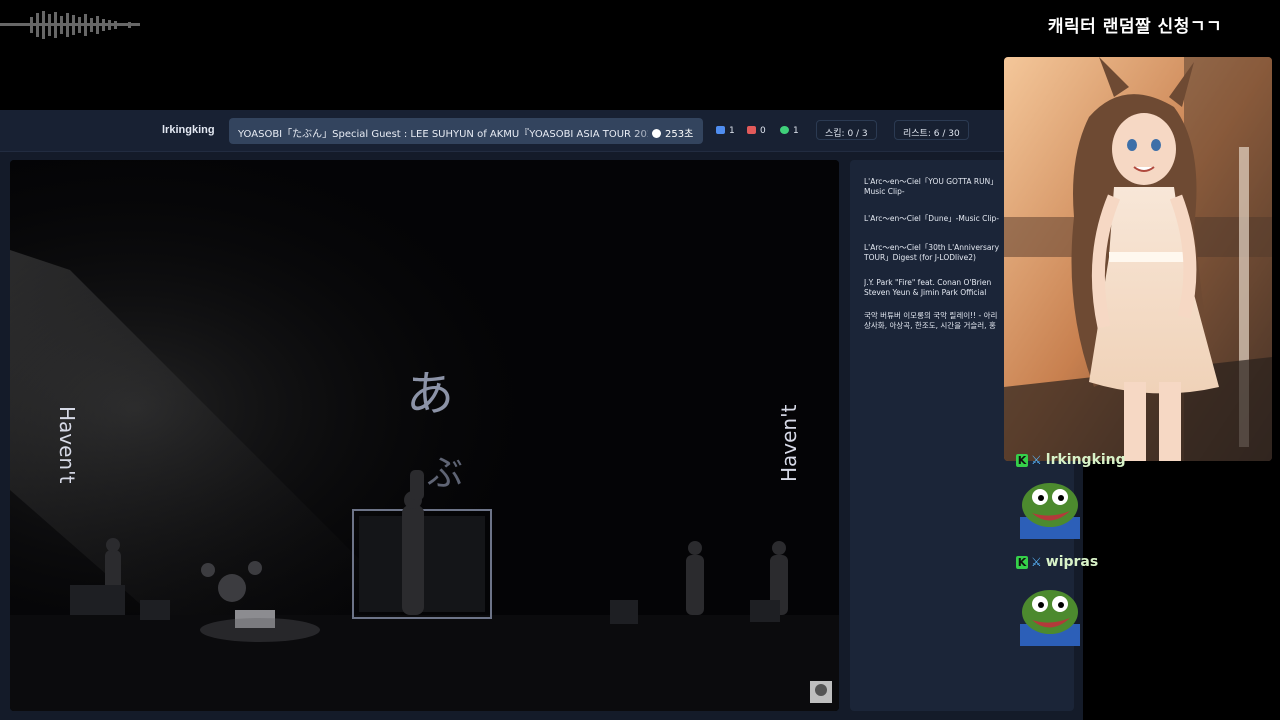 Image resolution: width=1280 pixels, height=720 pixels. What do you see at coordinates (931, 181) in the screenshot?
I see `playlist-item-line1: L'Arc～en～Ciel「YOU GOTTA RUN」` at bounding box center [931, 181].